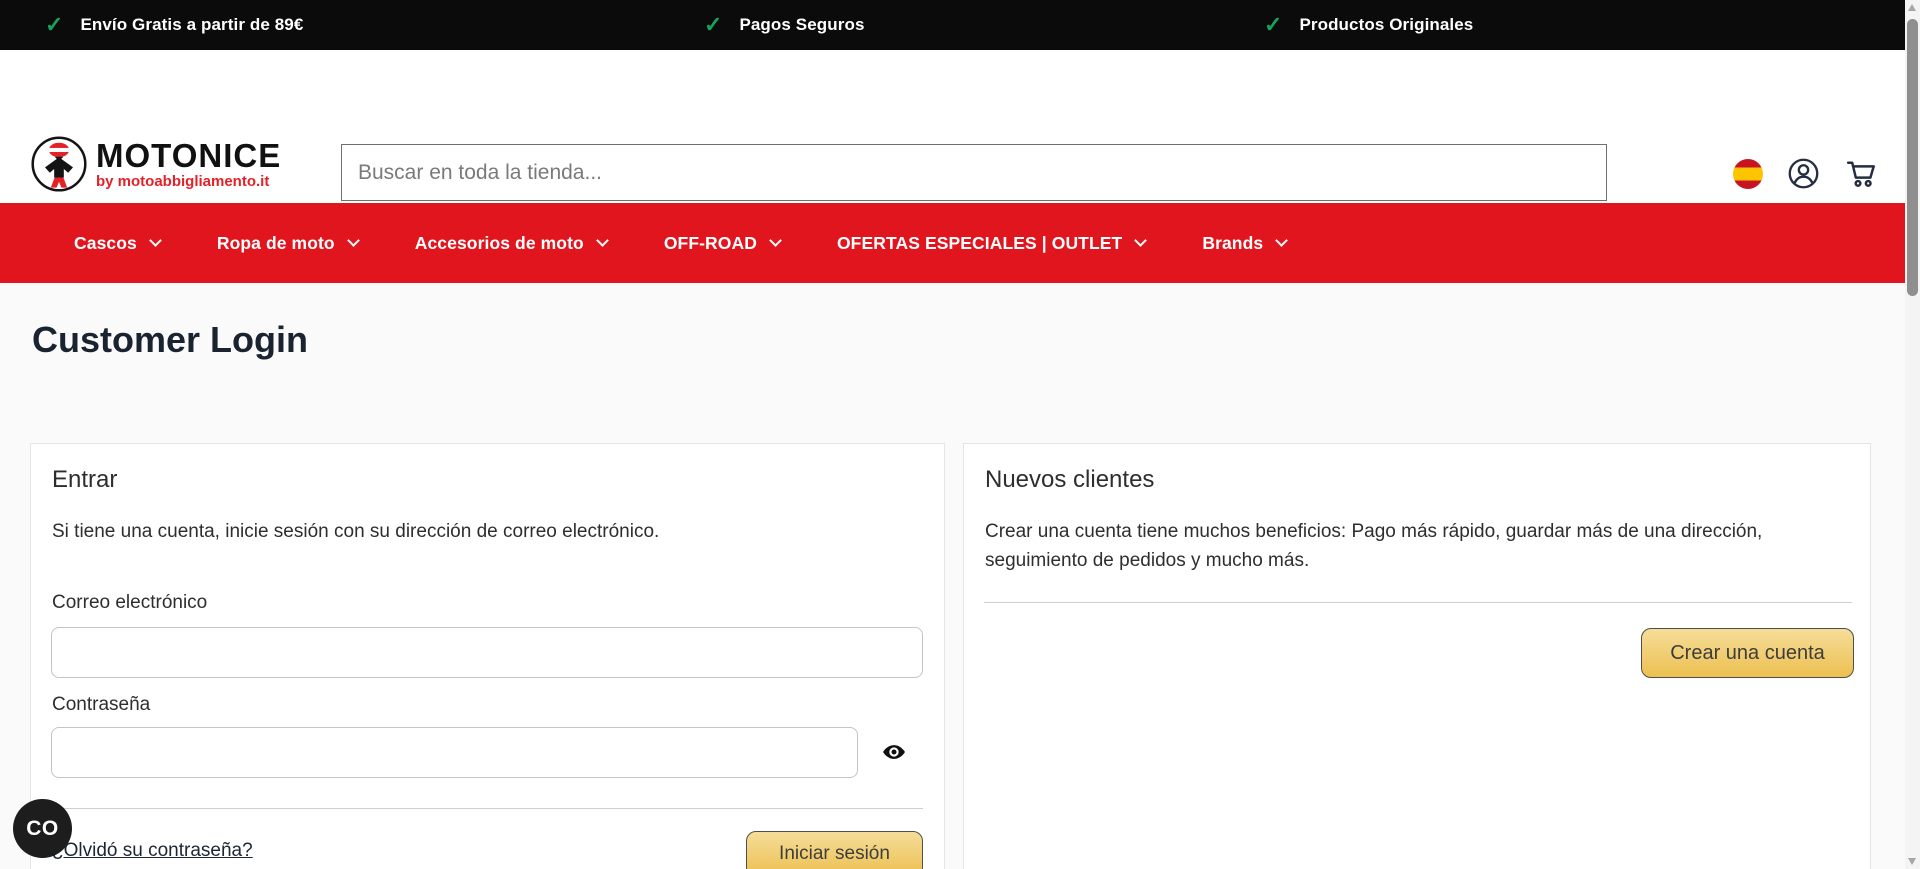  What do you see at coordinates (42, 828) in the screenshot?
I see `consent-widget-button: CO` at bounding box center [42, 828].